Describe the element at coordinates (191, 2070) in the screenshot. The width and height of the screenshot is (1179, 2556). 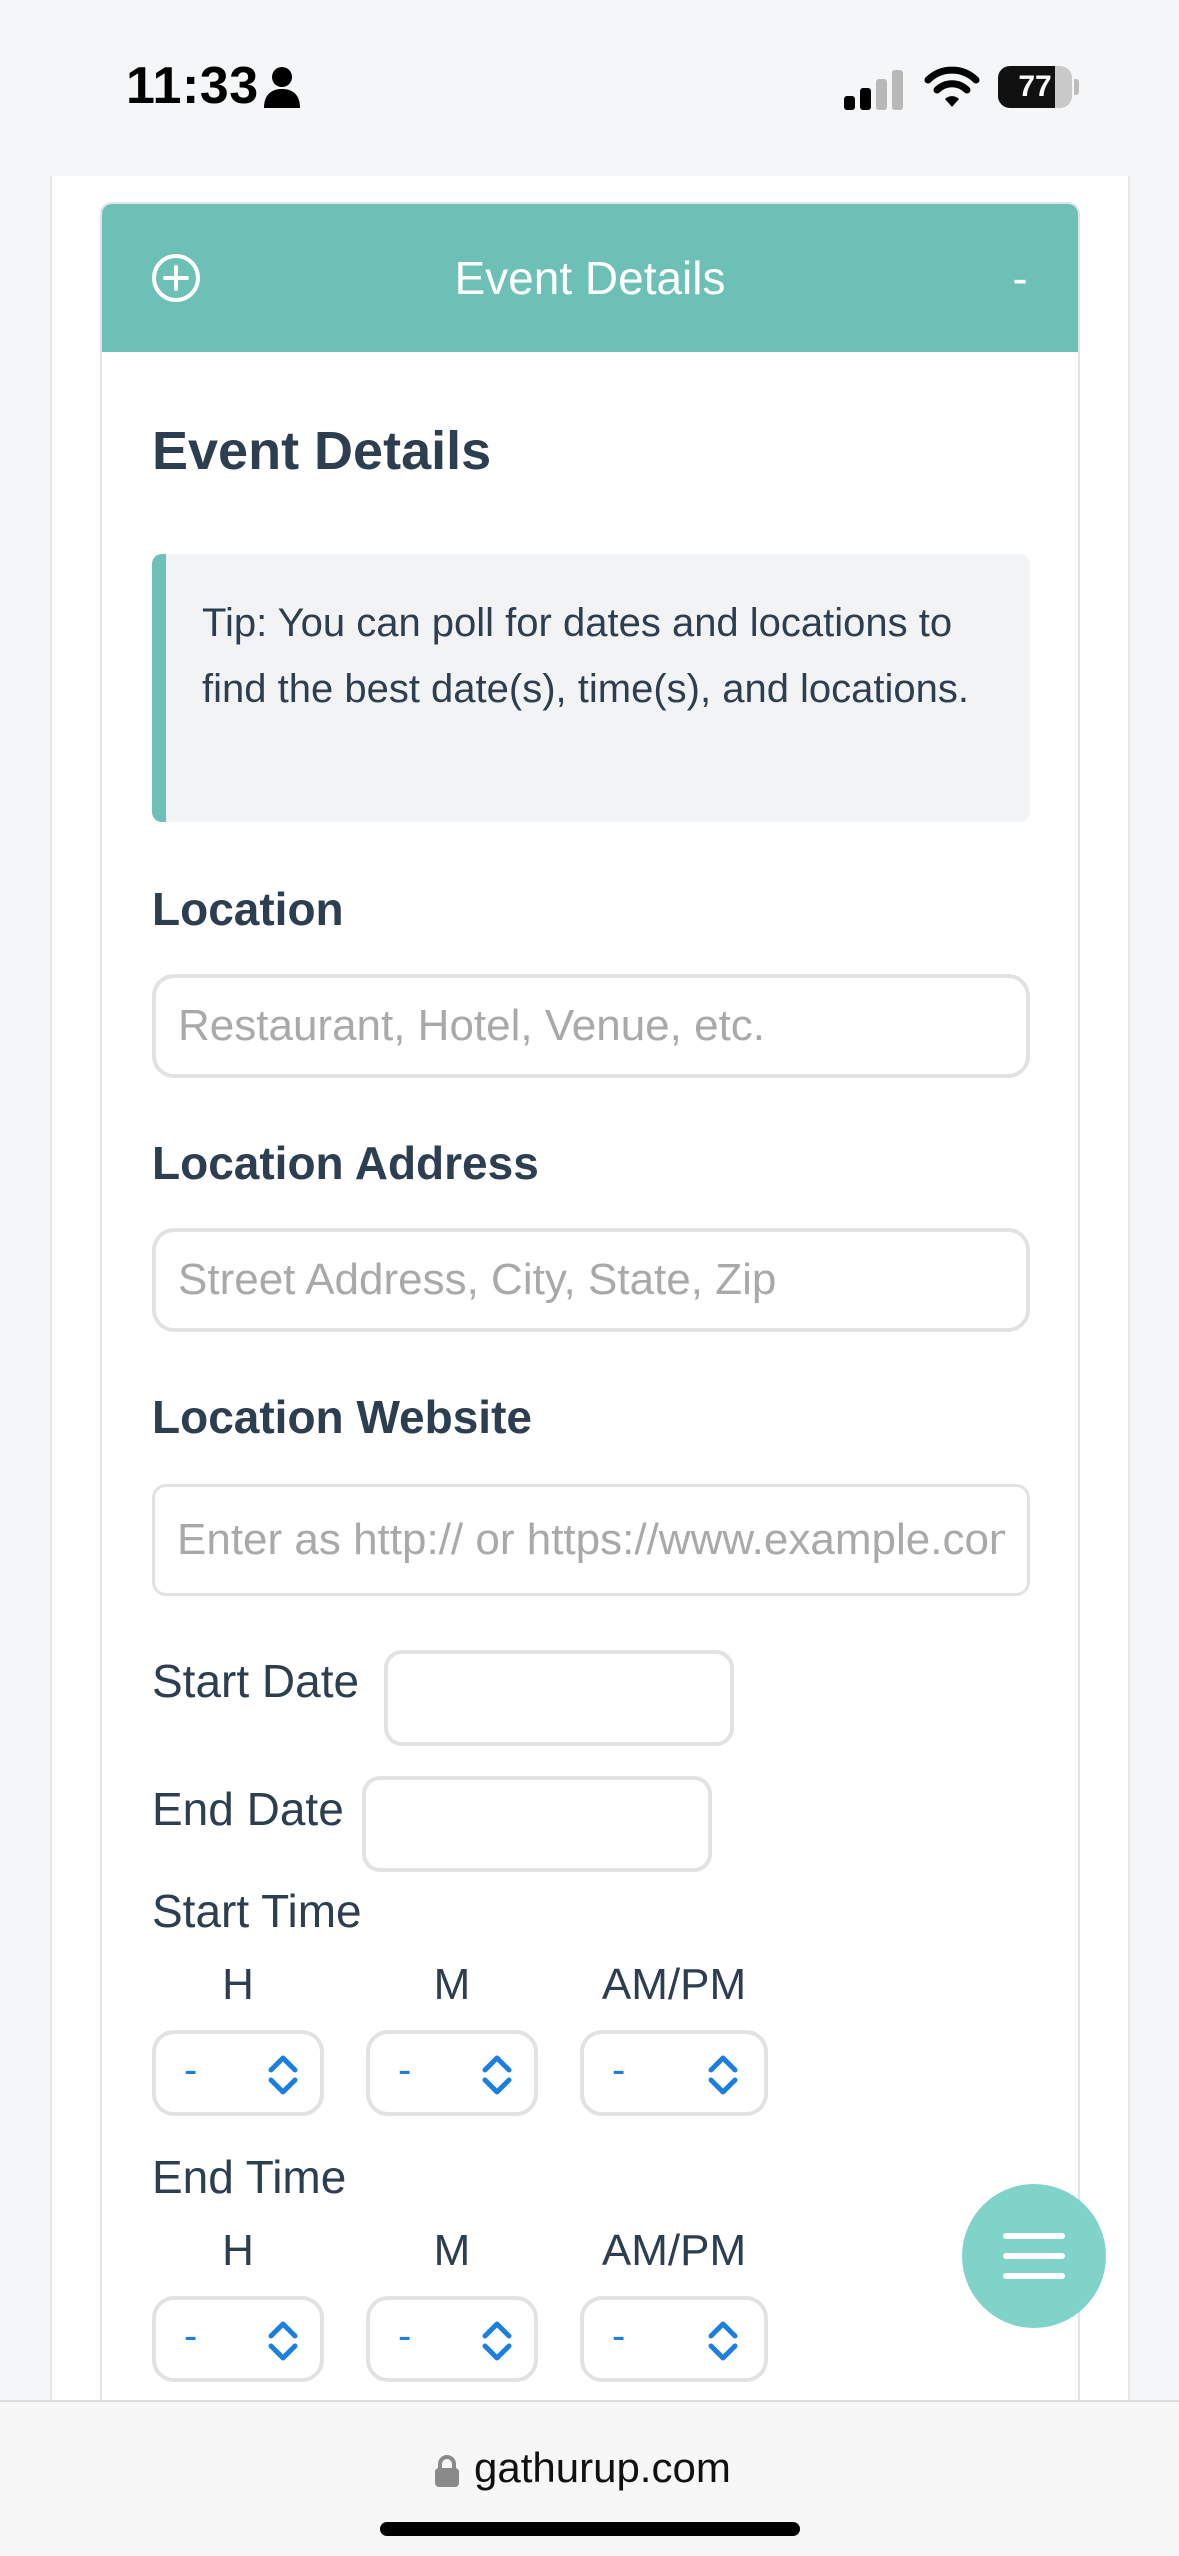
I see `start-hour-value: -` at that location.